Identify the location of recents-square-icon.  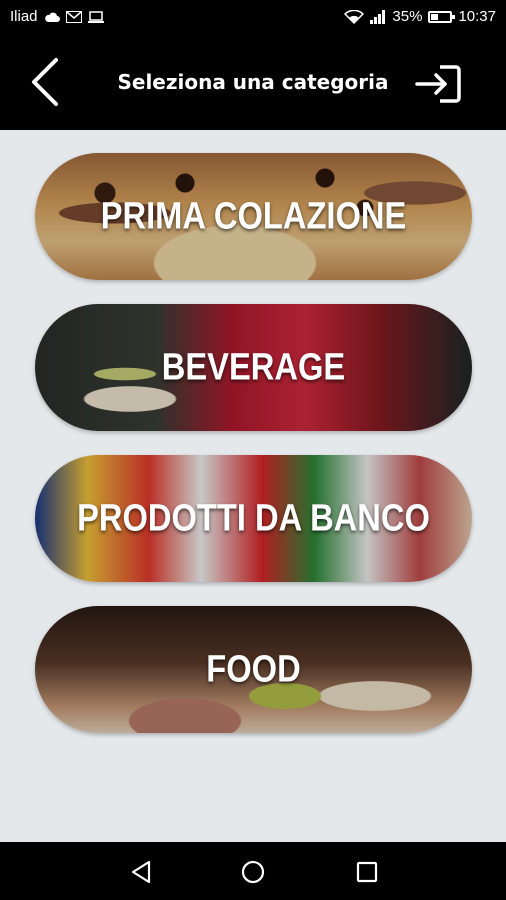
(367, 872).